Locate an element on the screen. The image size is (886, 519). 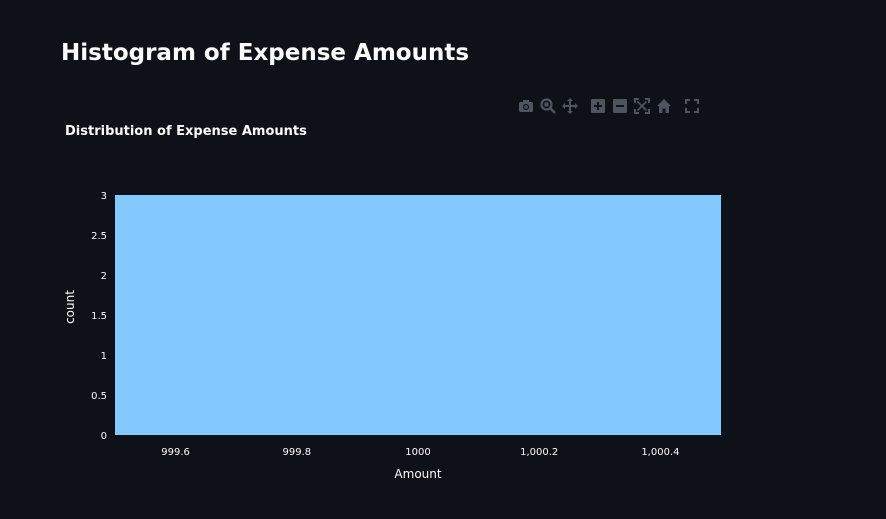
autoscale-button is located at coordinates (642, 106).